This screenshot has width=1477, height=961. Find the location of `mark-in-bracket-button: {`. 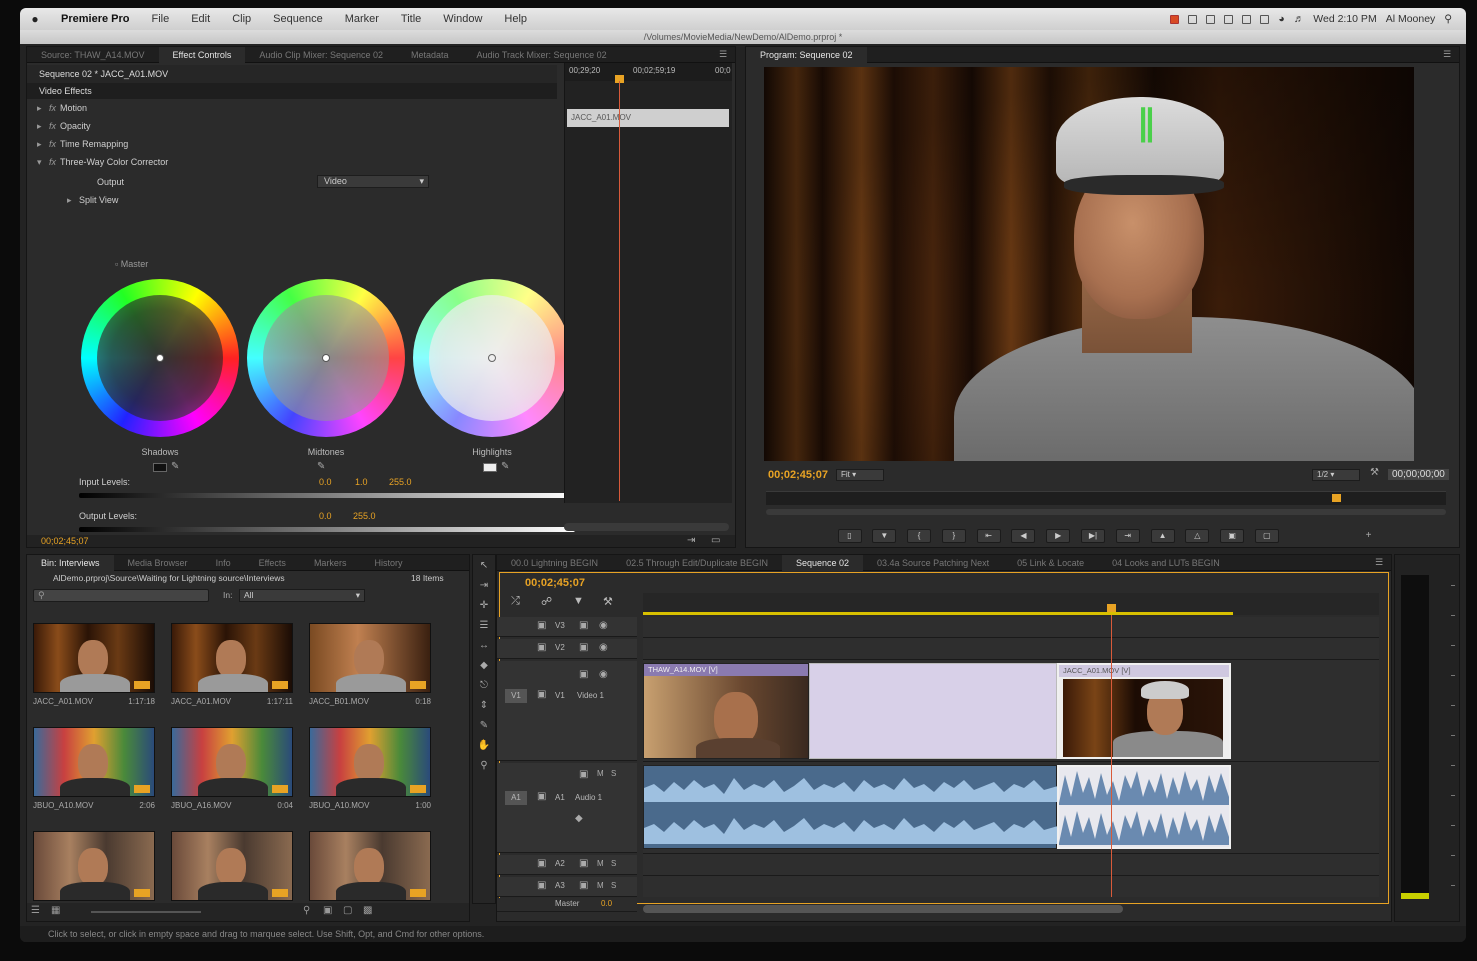

mark-in-bracket-button: { is located at coordinates (919, 536).